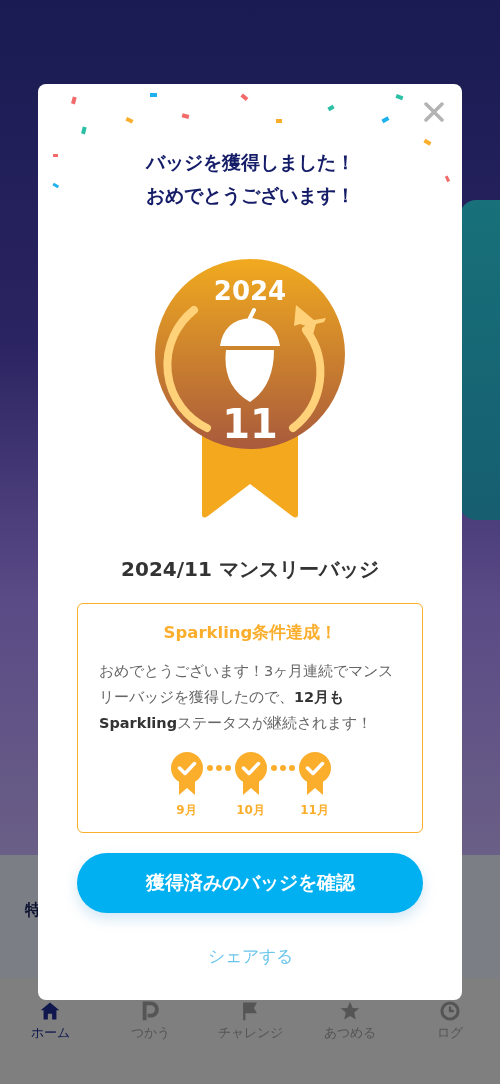 Image resolution: width=500 pixels, height=1084 pixels. I want to click on badge-drawing: 2024 11, so click(250, 389).